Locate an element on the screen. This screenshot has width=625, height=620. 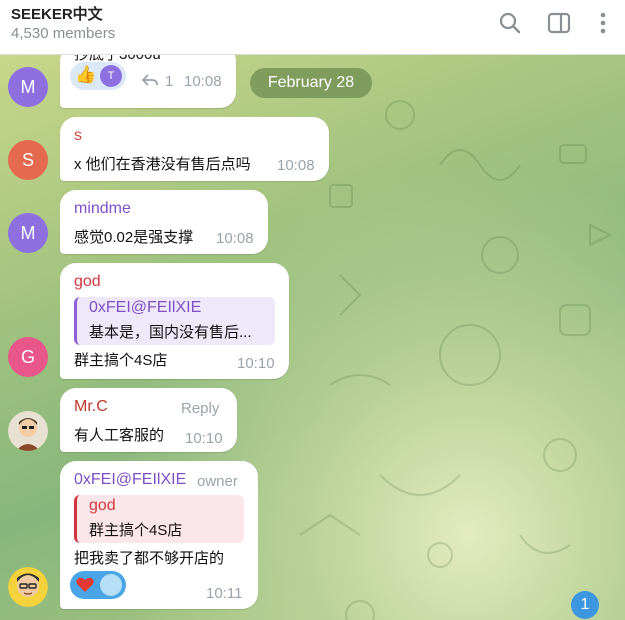
message-bubble: 抄底了3000u 👍 T 1 10:08 is located at coordinates (148, 81).